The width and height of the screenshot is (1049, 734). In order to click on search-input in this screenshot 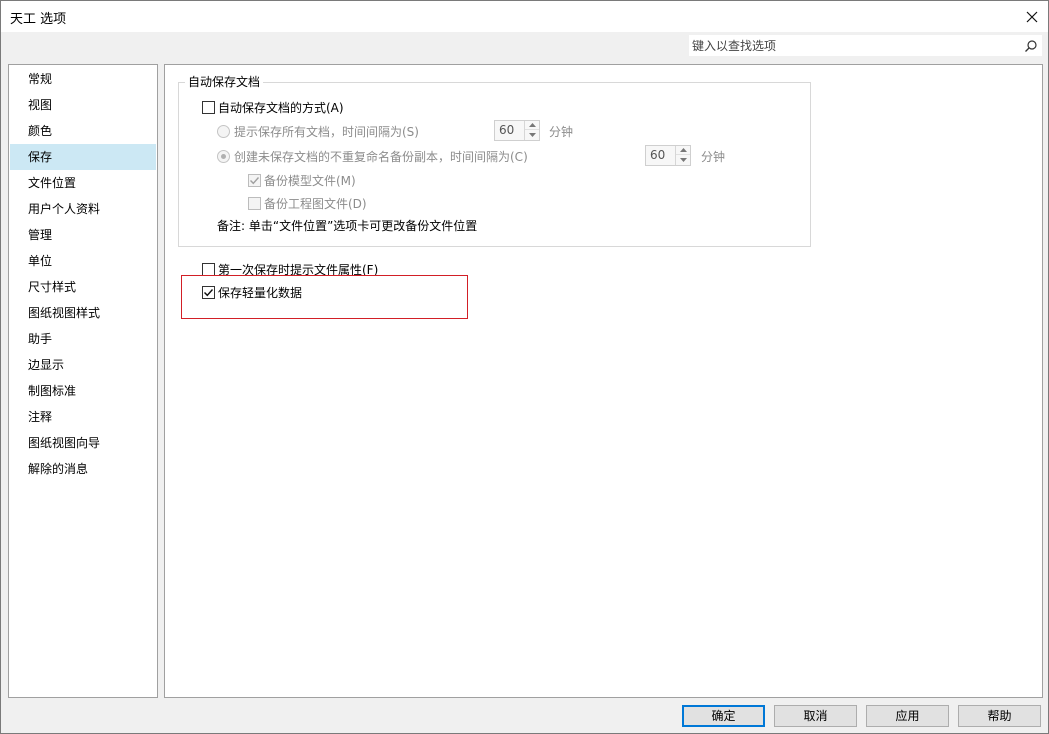, I will do `click(854, 45)`.